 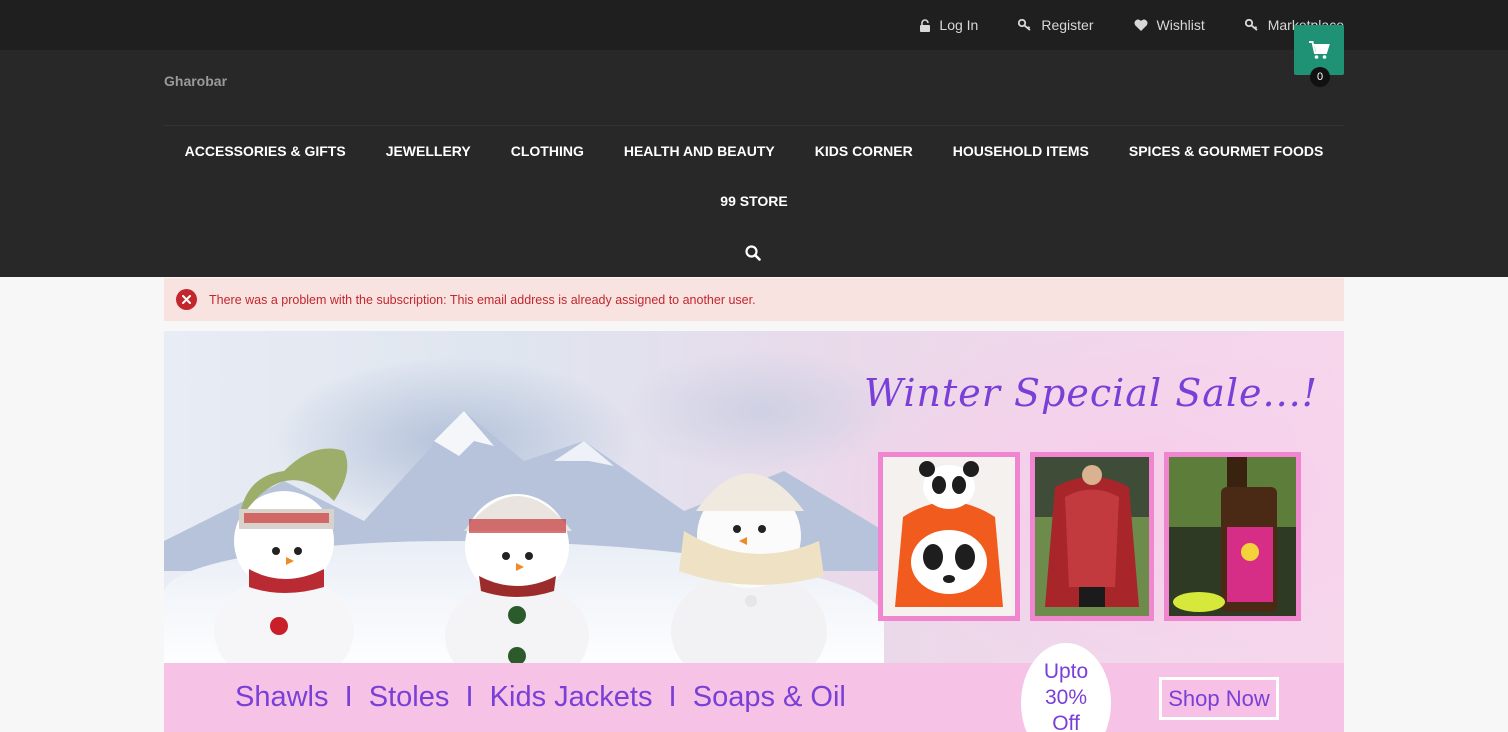 What do you see at coordinates (959, 25) in the screenshot?
I see `login-label: Log In` at bounding box center [959, 25].